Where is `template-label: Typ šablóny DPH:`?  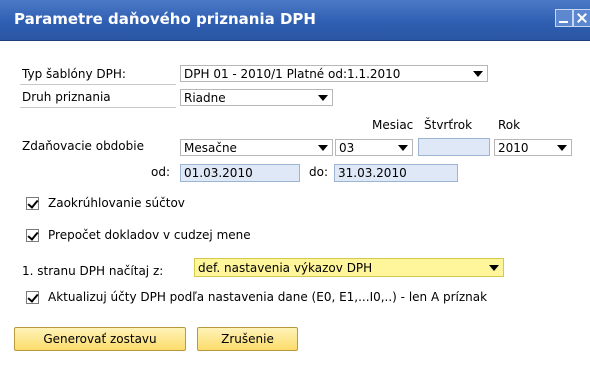
template-label: Typ šablóny DPH: is located at coordinates (74, 74).